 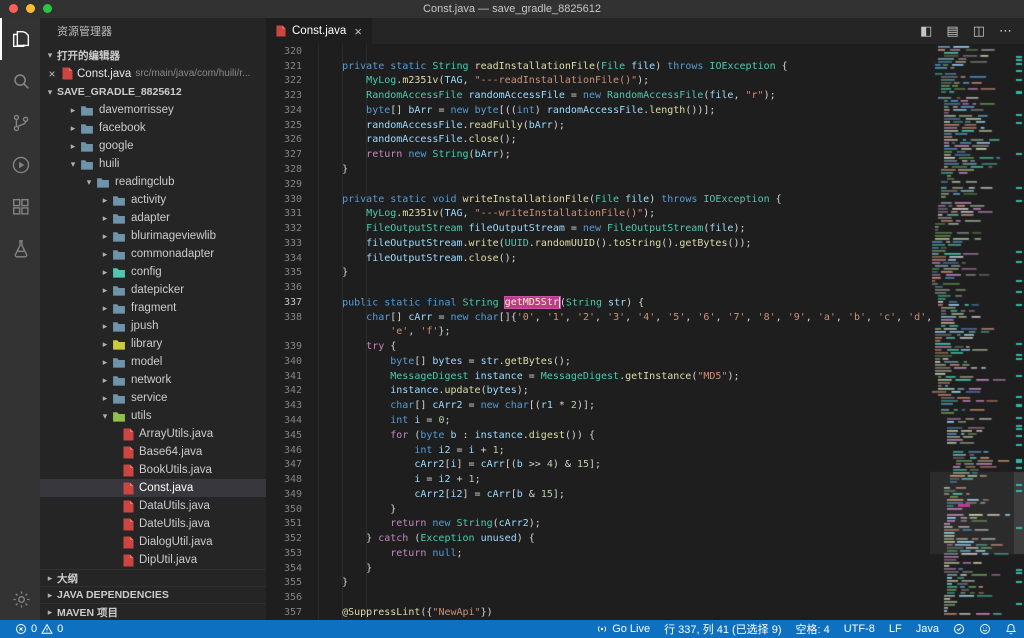 I want to click on close-window-button, so click(x=13, y=8).